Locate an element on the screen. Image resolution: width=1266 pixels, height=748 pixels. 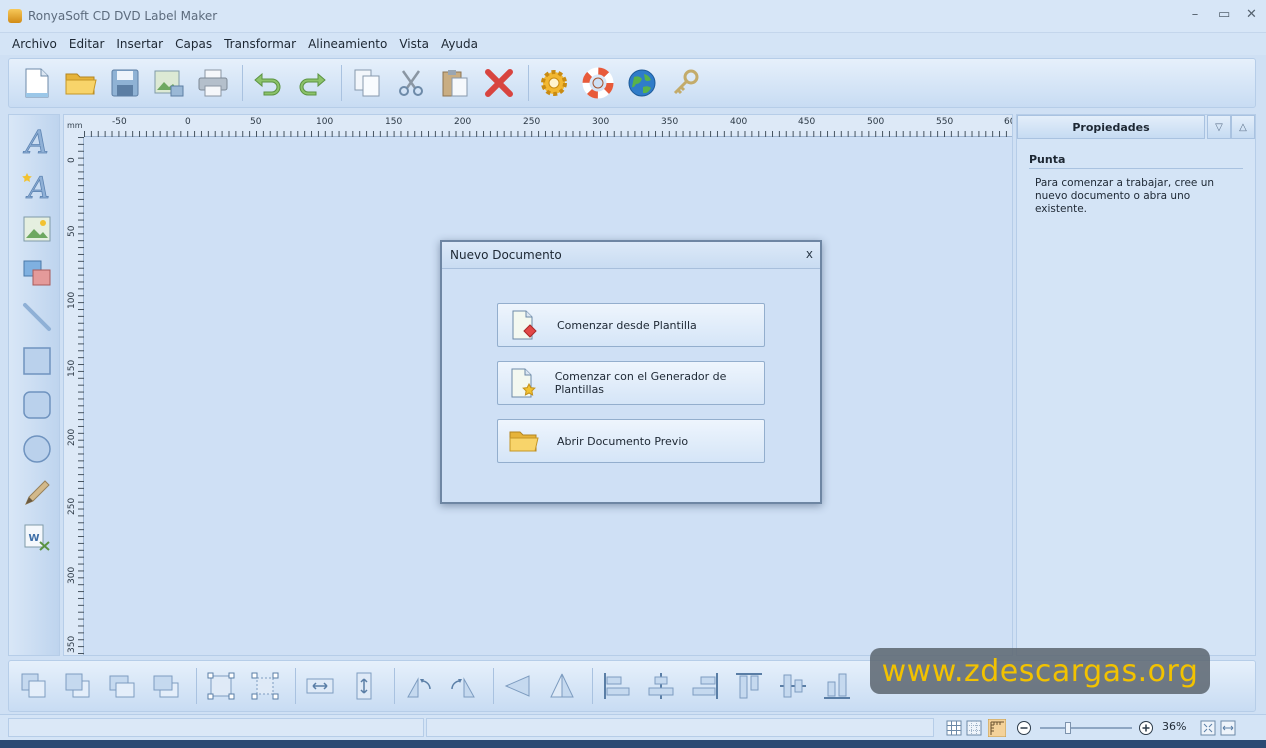
align-left-button is located at coordinates (617, 686).